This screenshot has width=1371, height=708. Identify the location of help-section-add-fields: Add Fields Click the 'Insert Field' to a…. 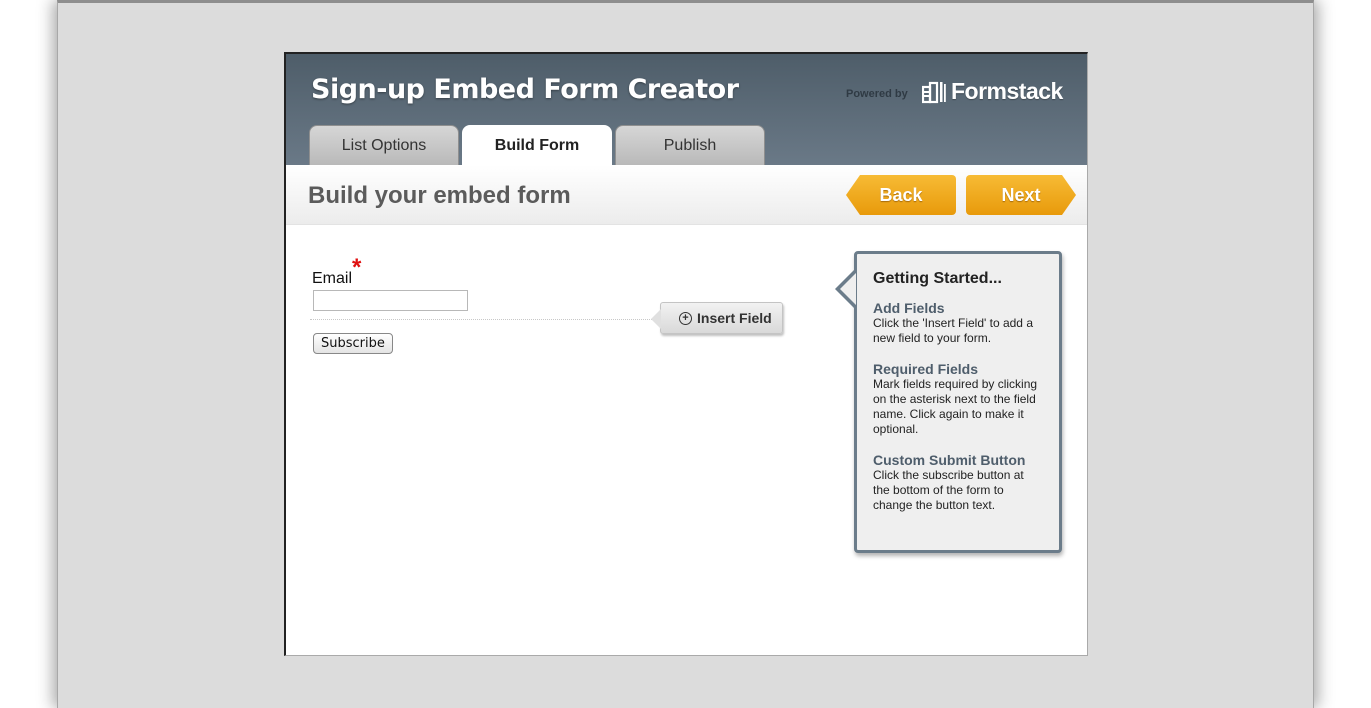
(958, 323).